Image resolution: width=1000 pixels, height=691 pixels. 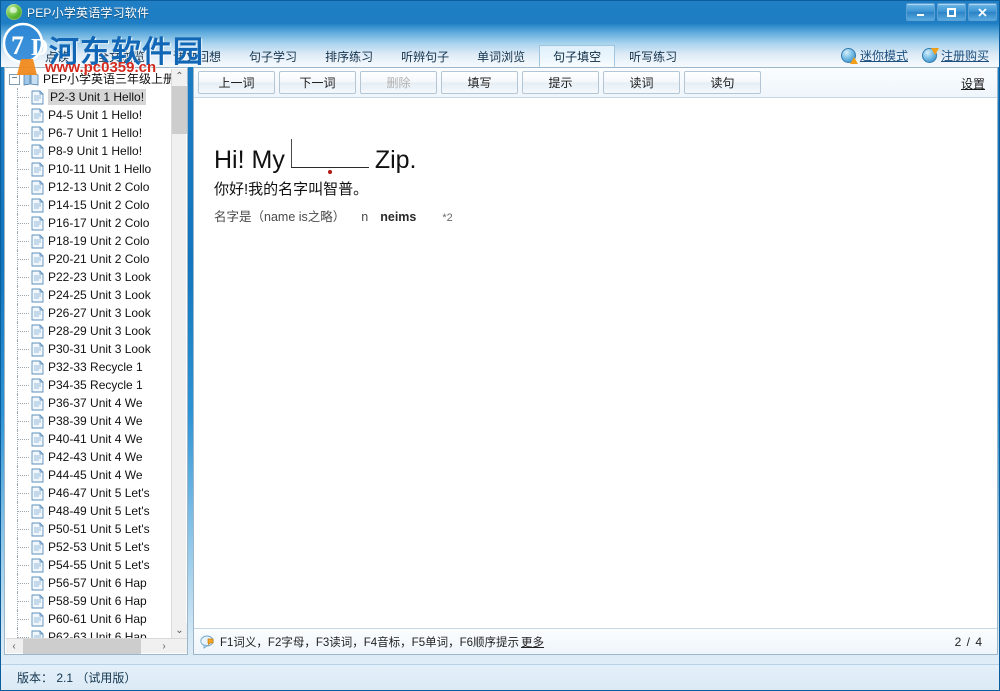 I want to click on close-button, so click(x=982, y=12).